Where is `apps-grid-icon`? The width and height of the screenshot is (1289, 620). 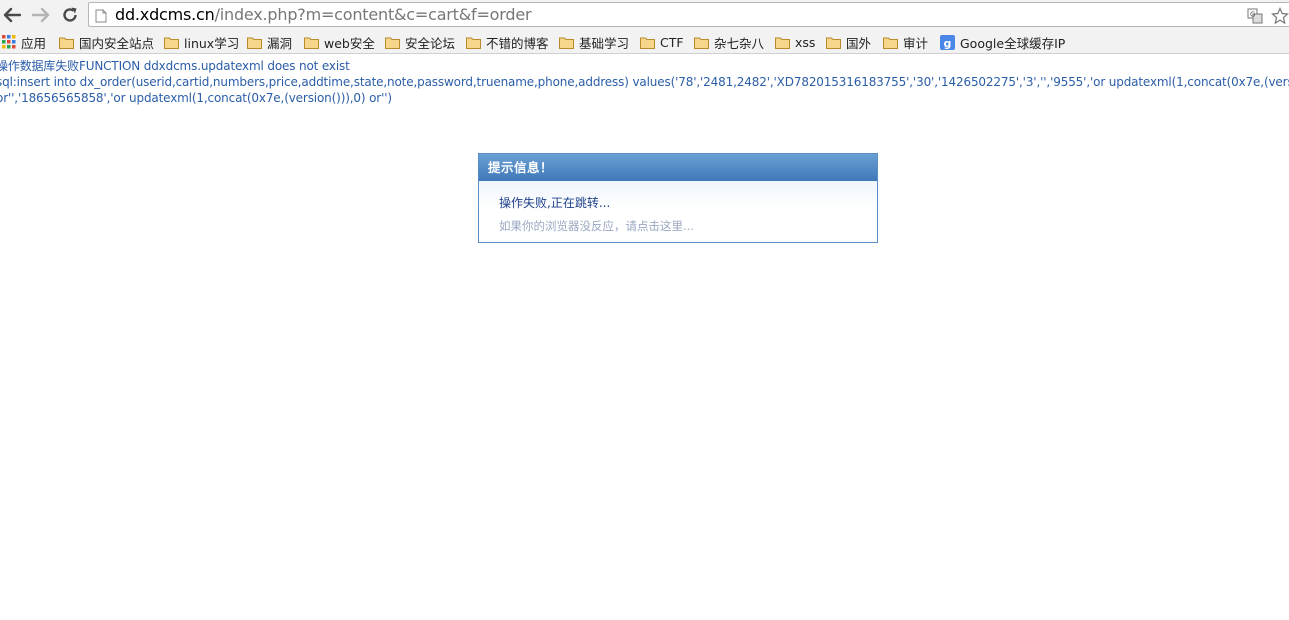 apps-grid-icon is located at coordinates (9, 42).